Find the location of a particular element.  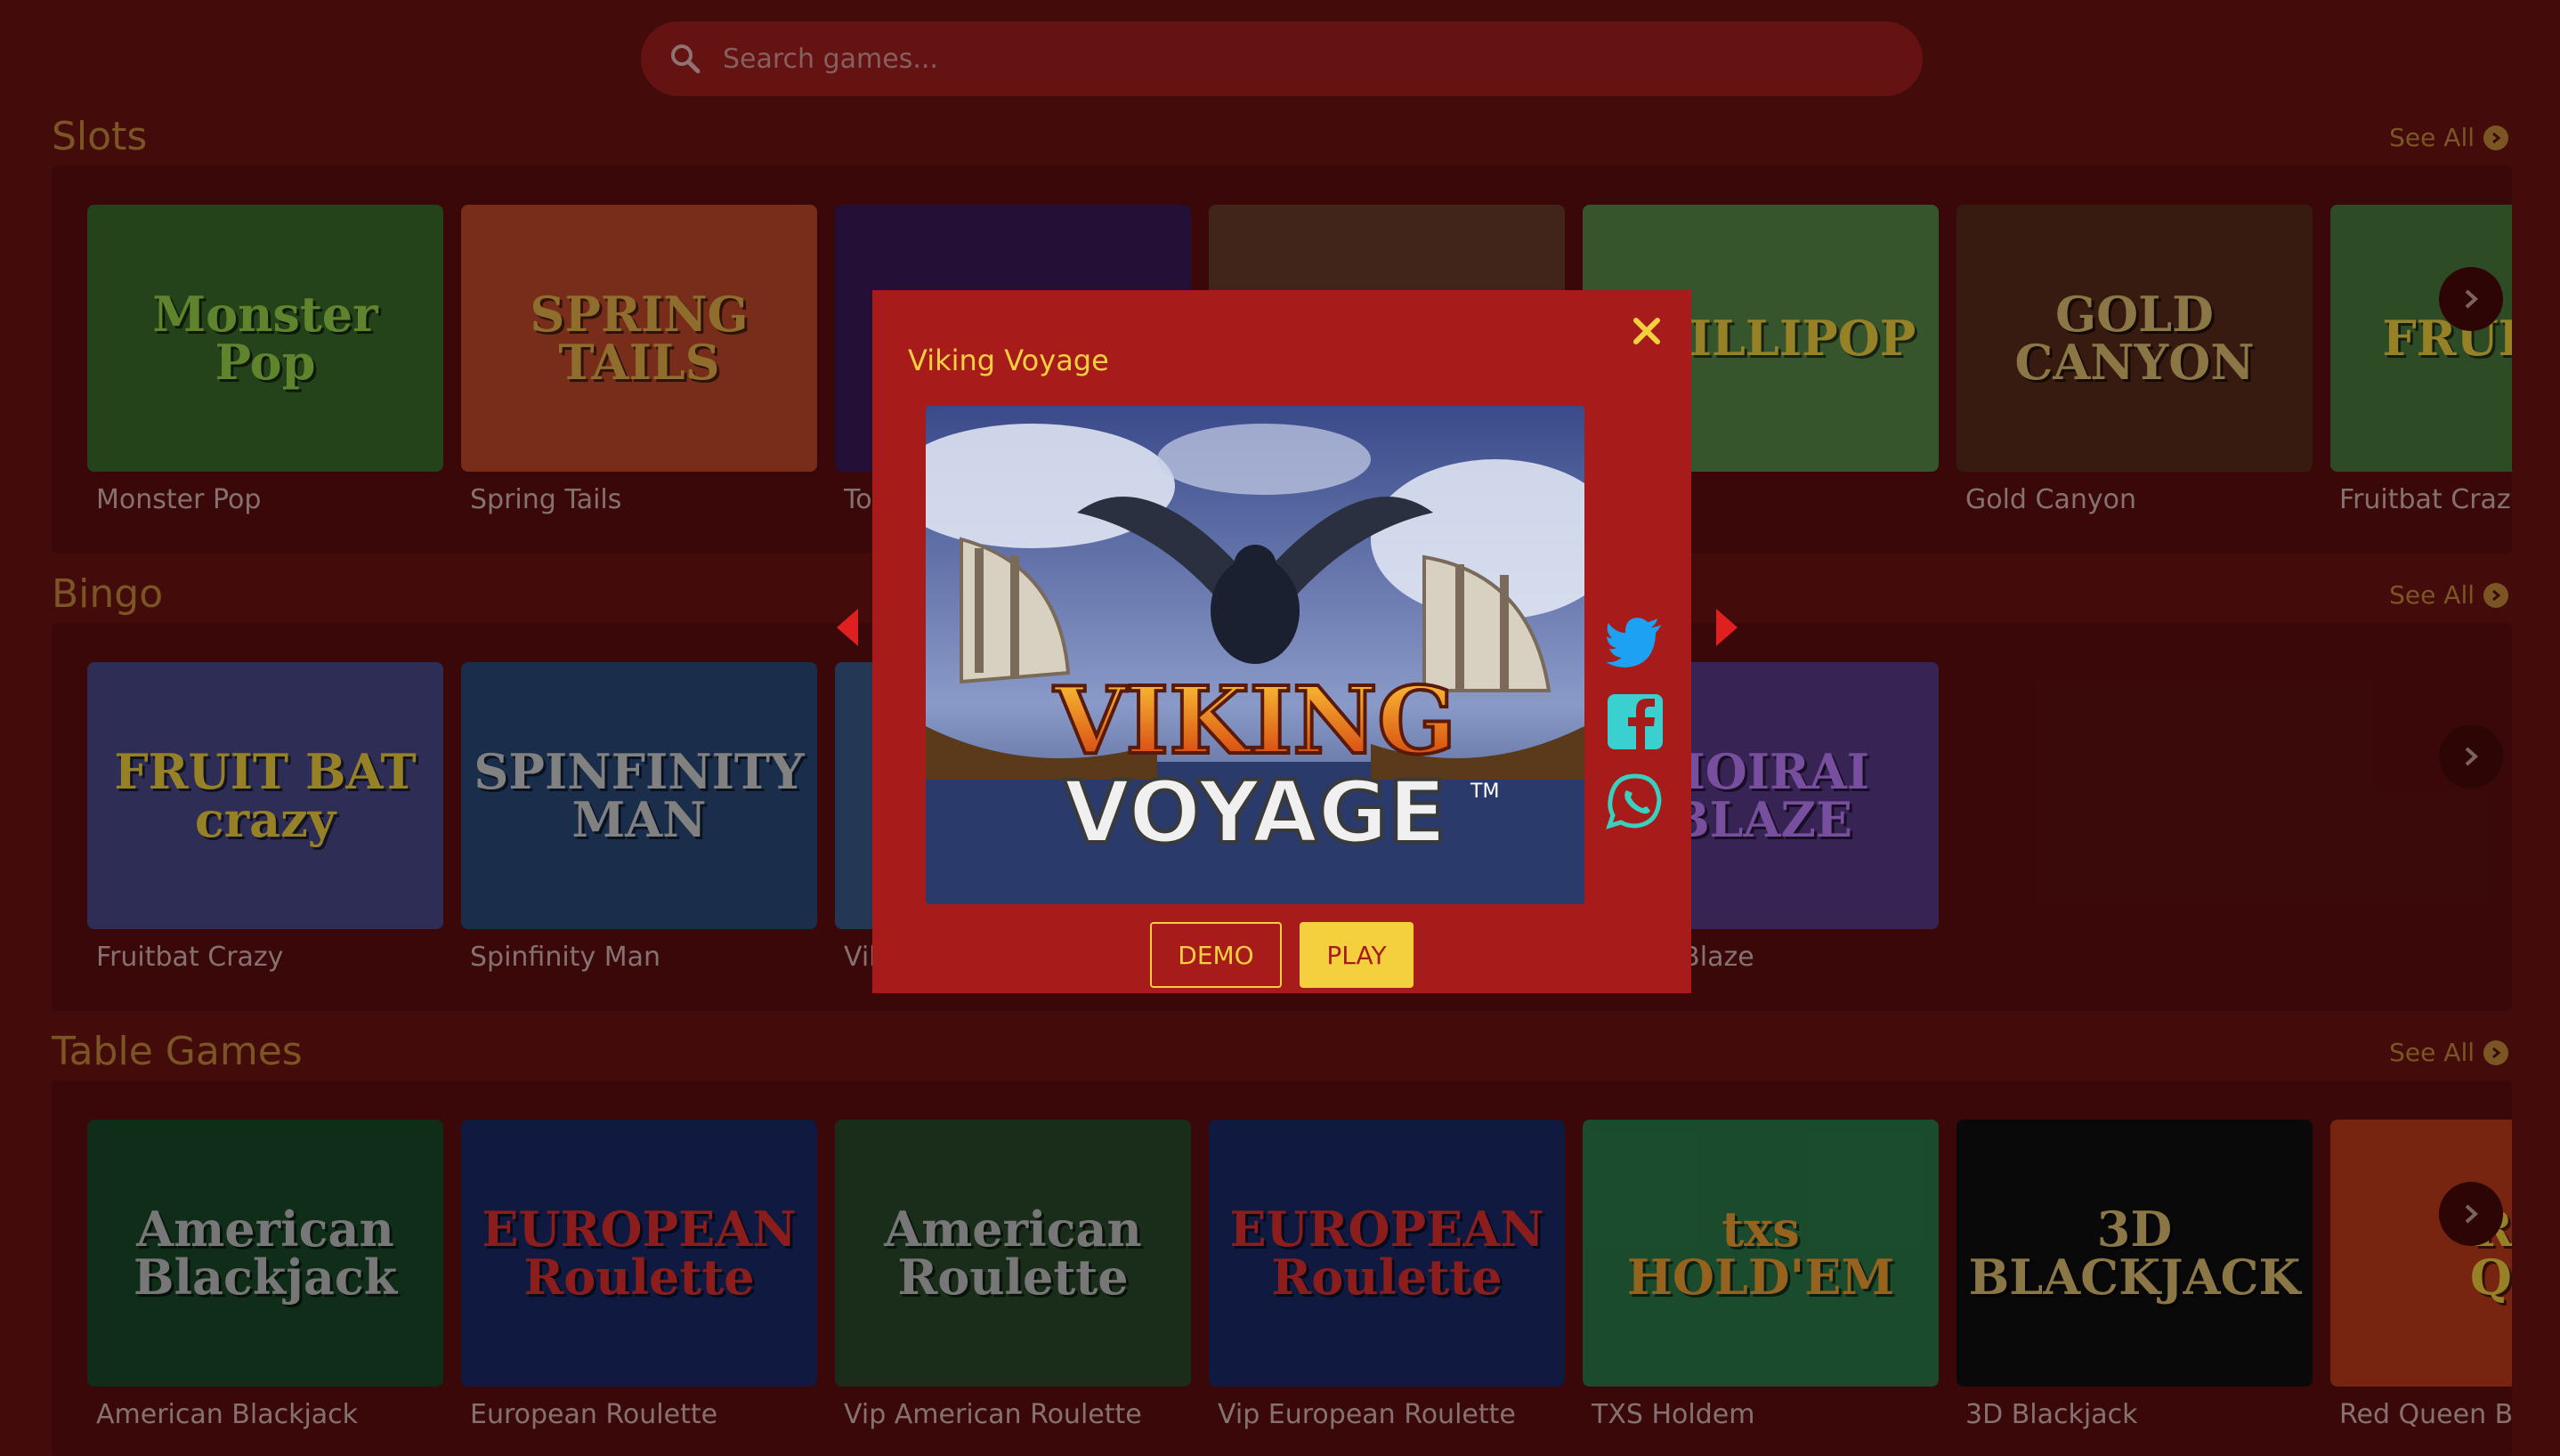

logo-text-voyage: VOYAGE is located at coordinates (1255, 812).